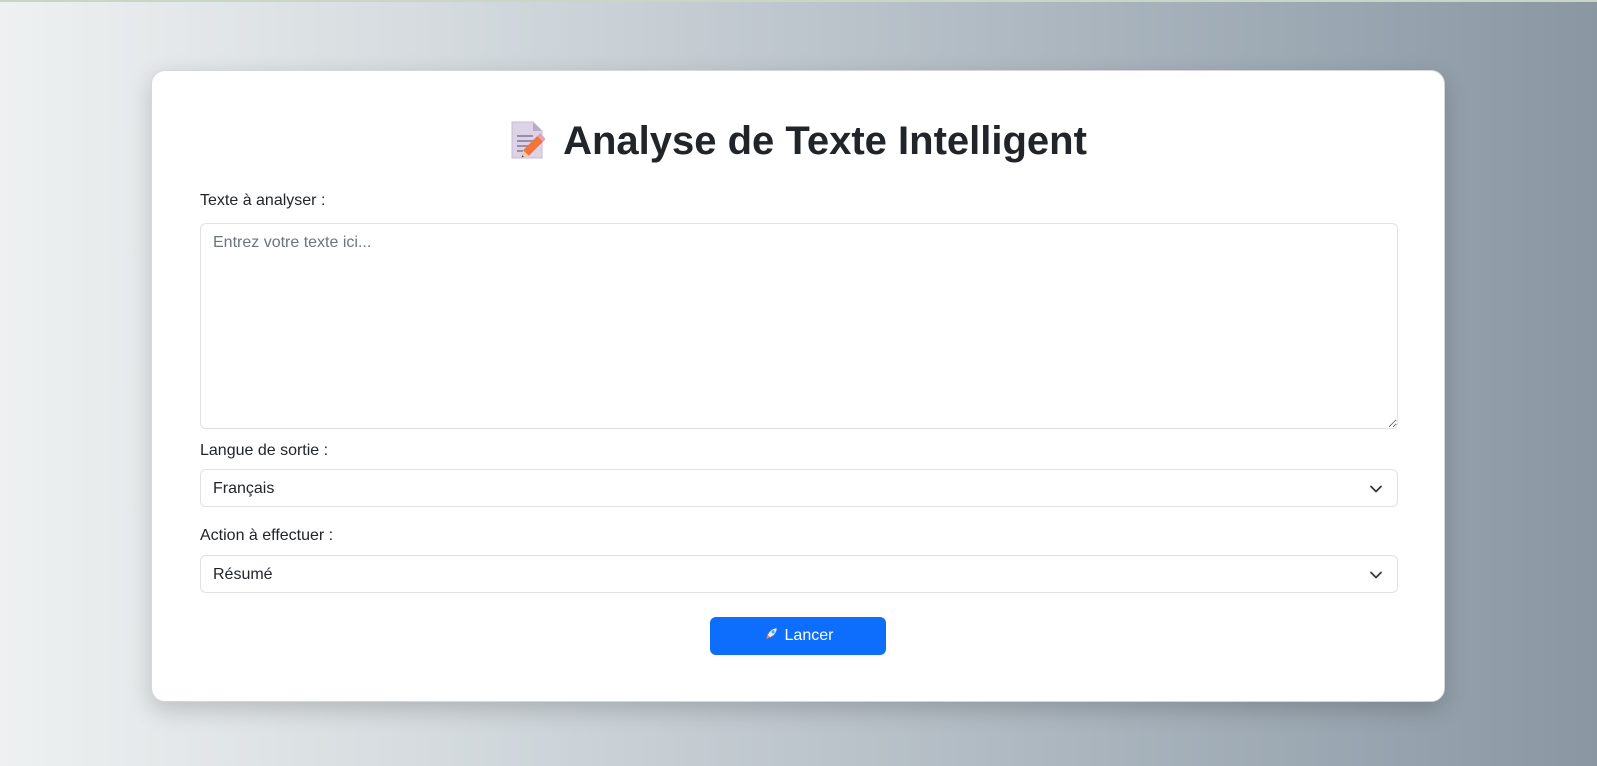  Describe the element at coordinates (244, 488) in the screenshot. I see `language-select-value: Français` at that location.